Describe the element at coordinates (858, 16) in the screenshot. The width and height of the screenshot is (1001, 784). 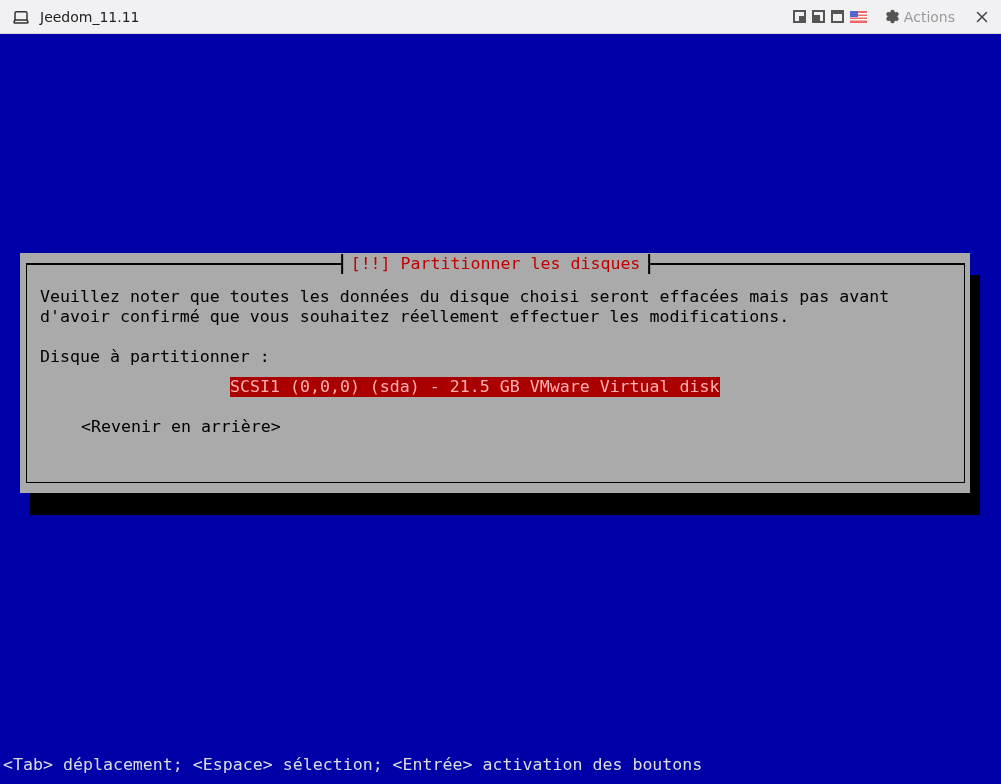
I see `flag-icon` at that location.